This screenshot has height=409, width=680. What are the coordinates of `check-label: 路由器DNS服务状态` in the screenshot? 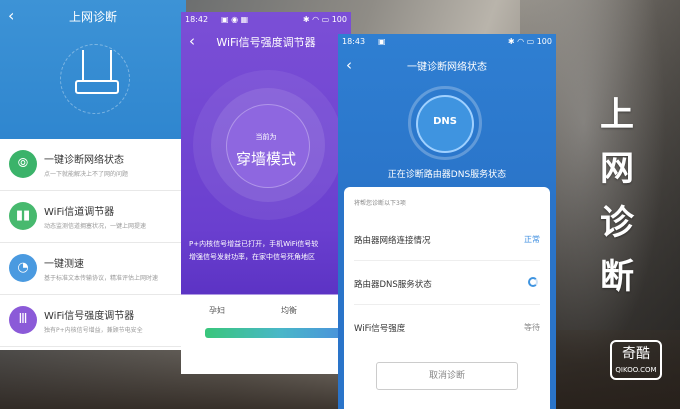 It's located at (393, 285).